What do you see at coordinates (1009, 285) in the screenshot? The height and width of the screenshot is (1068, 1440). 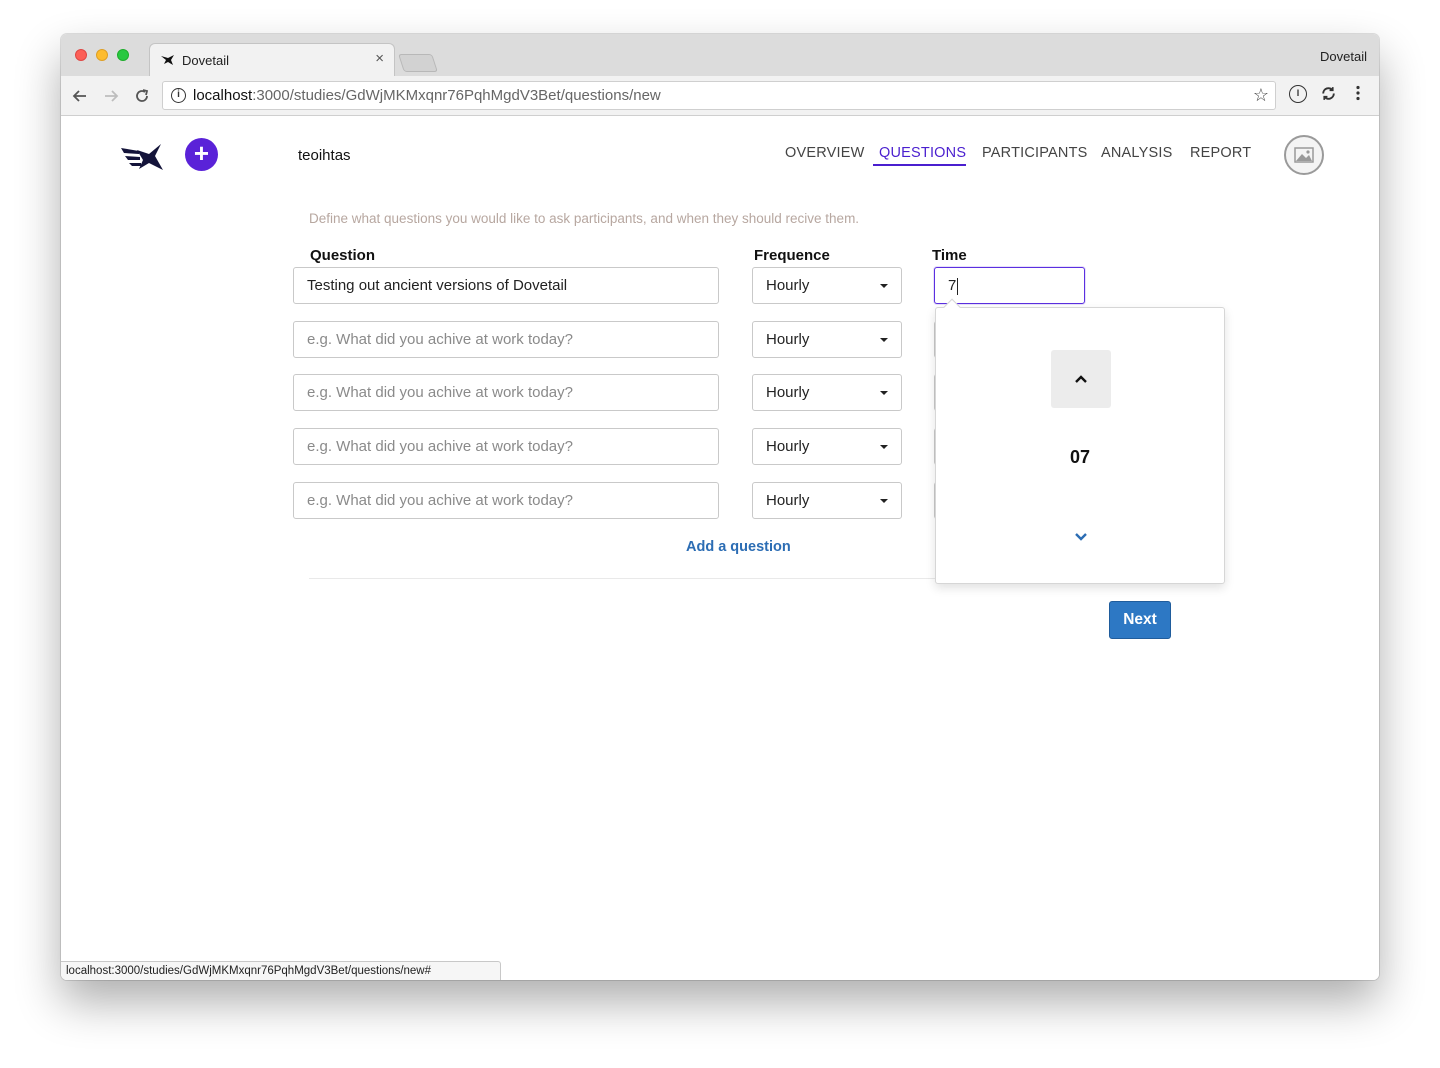 I see `time-input: 7` at bounding box center [1009, 285].